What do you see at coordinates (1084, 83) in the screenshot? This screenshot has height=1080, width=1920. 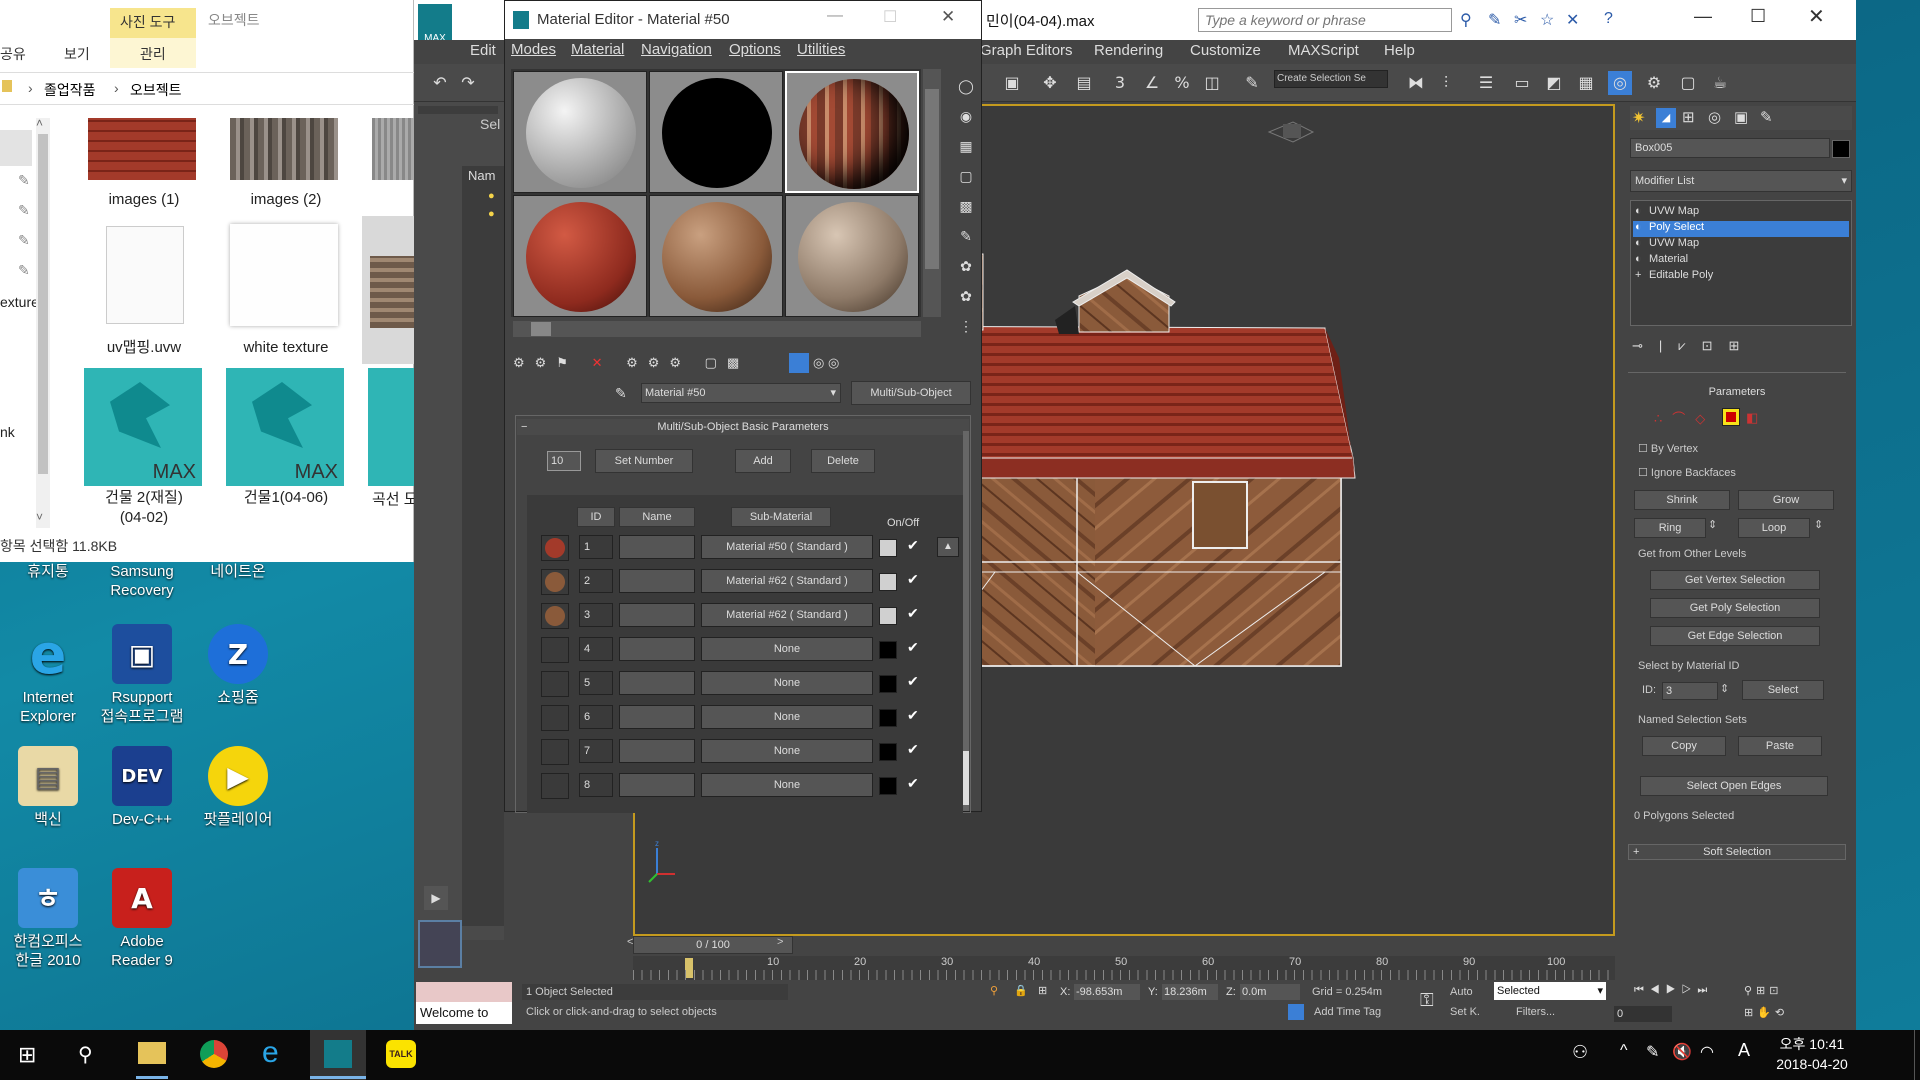 I see `viewport-toggle-icon: ▤` at bounding box center [1084, 83].